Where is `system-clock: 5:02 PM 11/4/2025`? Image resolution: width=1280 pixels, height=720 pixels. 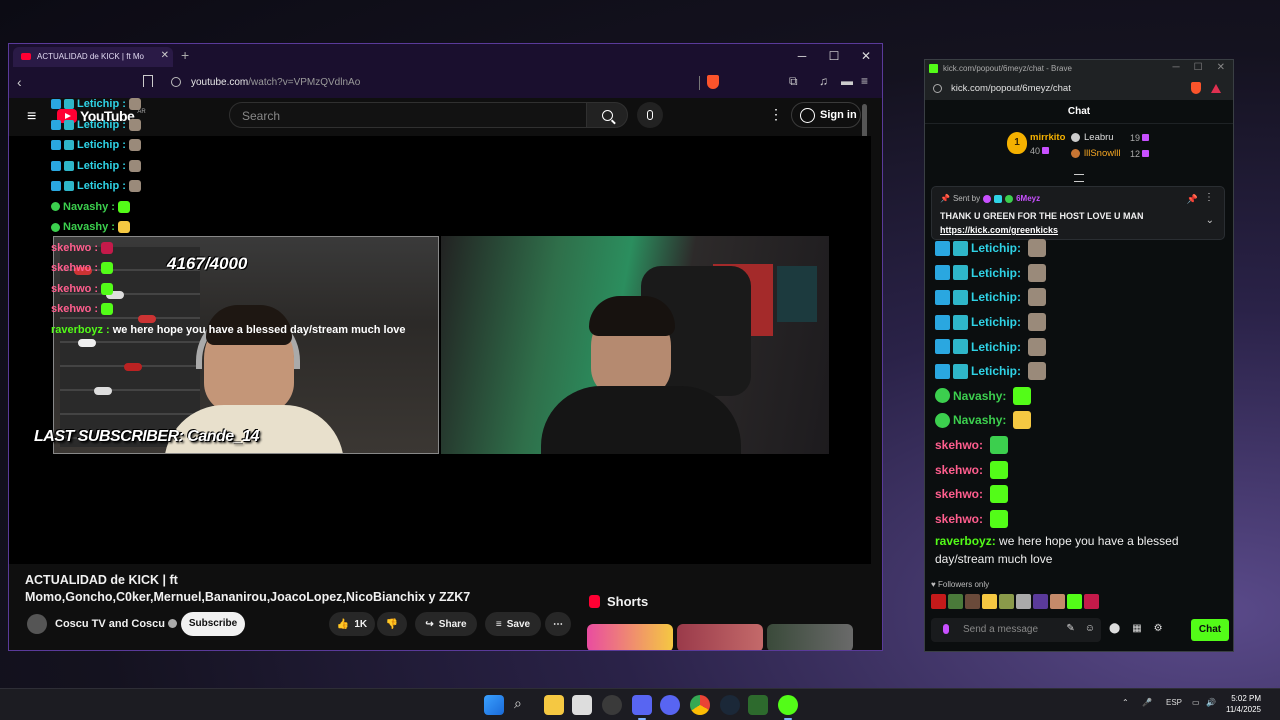
system-clock: 5:02 PM 11/4/2025 is located at coordinates (1243, 704).